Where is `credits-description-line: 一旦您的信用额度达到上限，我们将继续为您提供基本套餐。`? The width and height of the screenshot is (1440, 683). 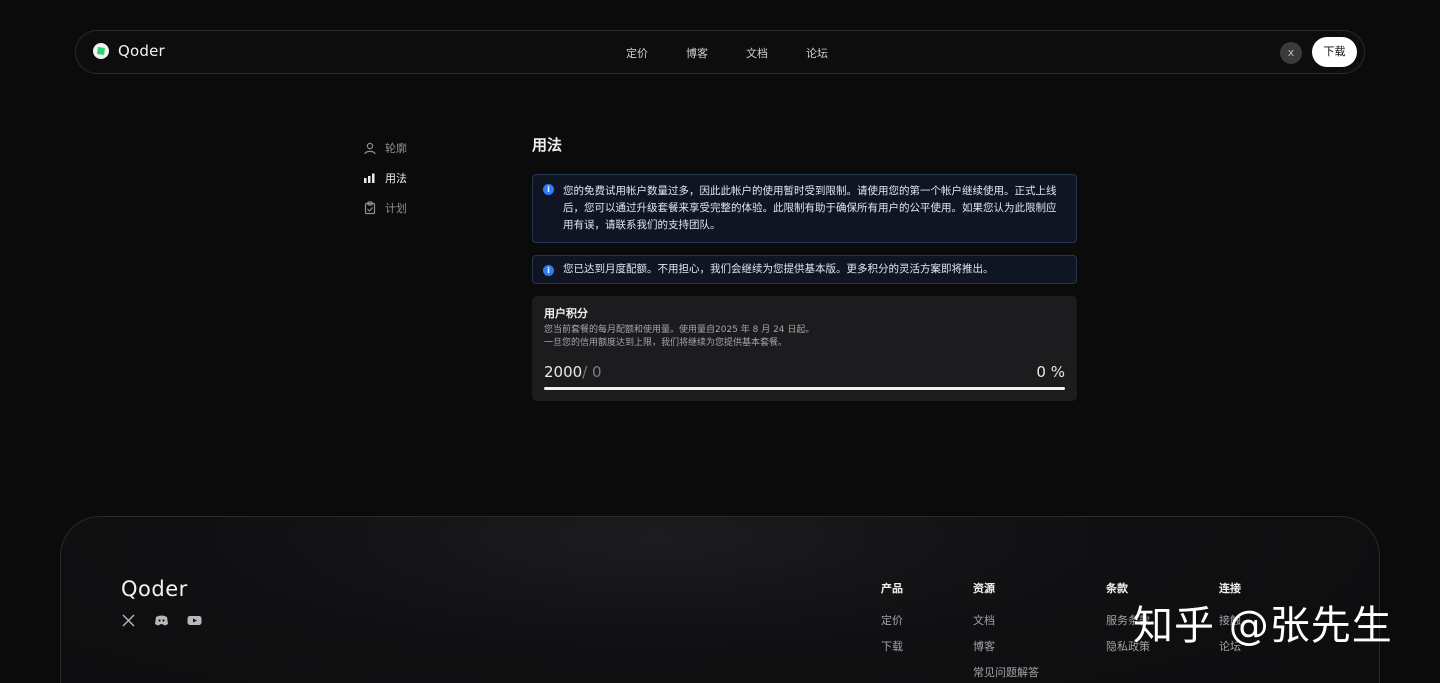
credits-description-line: 一旦您的信用额度达到上限，我们将继续为您提供基本套餐。 is located at coordinates (666, 343).